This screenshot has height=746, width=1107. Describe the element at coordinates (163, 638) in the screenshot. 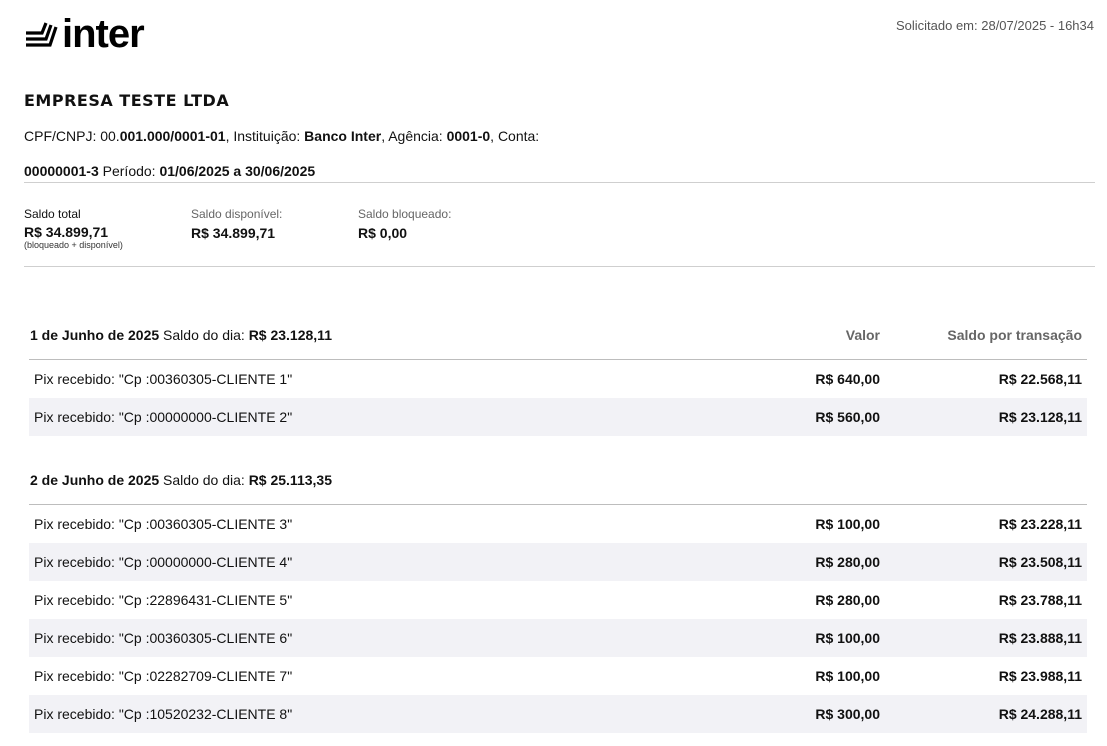

I see `transaction-description: Pix recebido: "Cp :00360305-CLIENTE 6"` at that location.